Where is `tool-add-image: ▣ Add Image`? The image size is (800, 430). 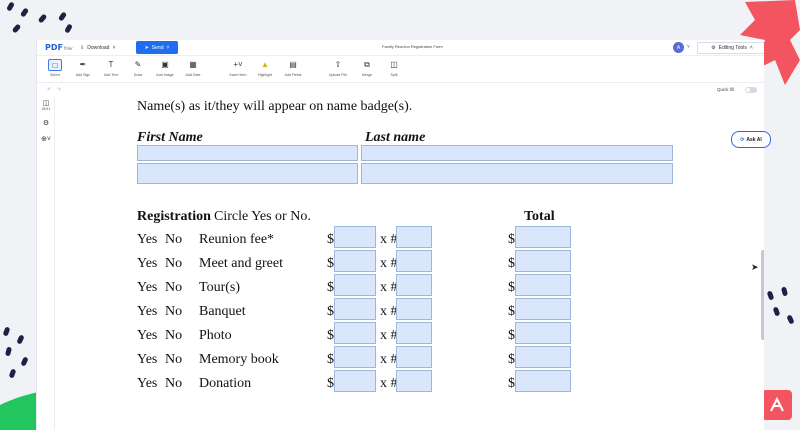
tool-add-image: ▣ Add Image is located at coordinates (165, 68).